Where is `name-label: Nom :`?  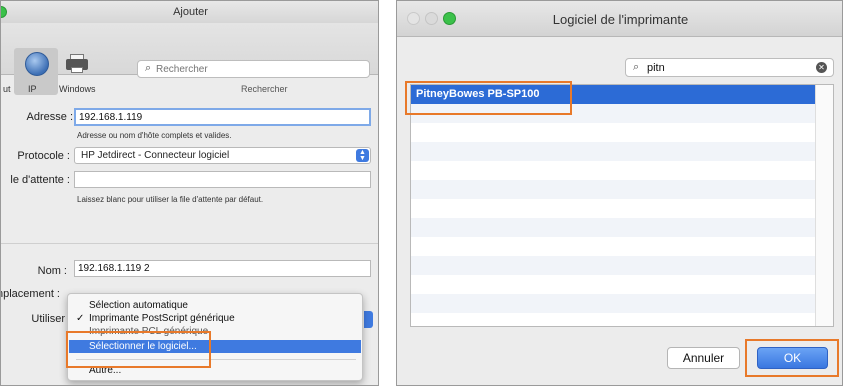 name-label: Nom : is located at coordinates (52, 271).